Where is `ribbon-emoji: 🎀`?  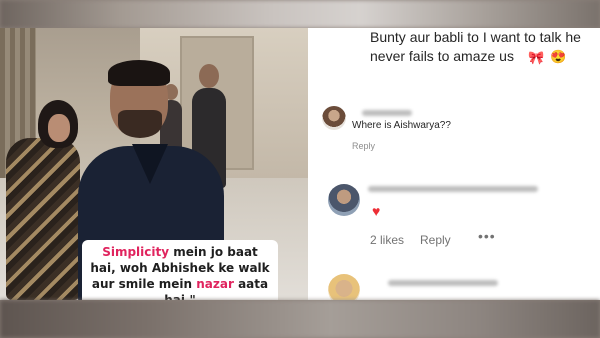
ribbon-emoji: 🎀 is located at coordinates (536, 57).